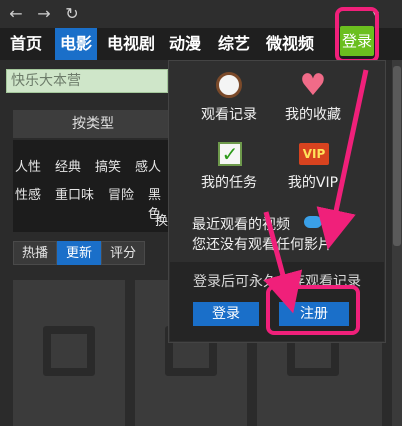 The image size is (402, 426). I want to click on arrow-to-register, so click(283, 262).